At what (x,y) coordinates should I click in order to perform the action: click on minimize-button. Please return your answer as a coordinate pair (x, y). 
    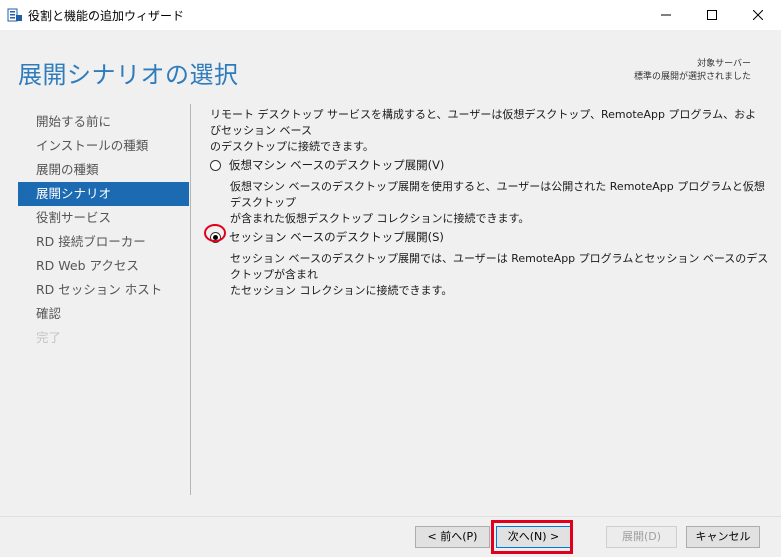
    Looking at the image, I should click on (666, 15).